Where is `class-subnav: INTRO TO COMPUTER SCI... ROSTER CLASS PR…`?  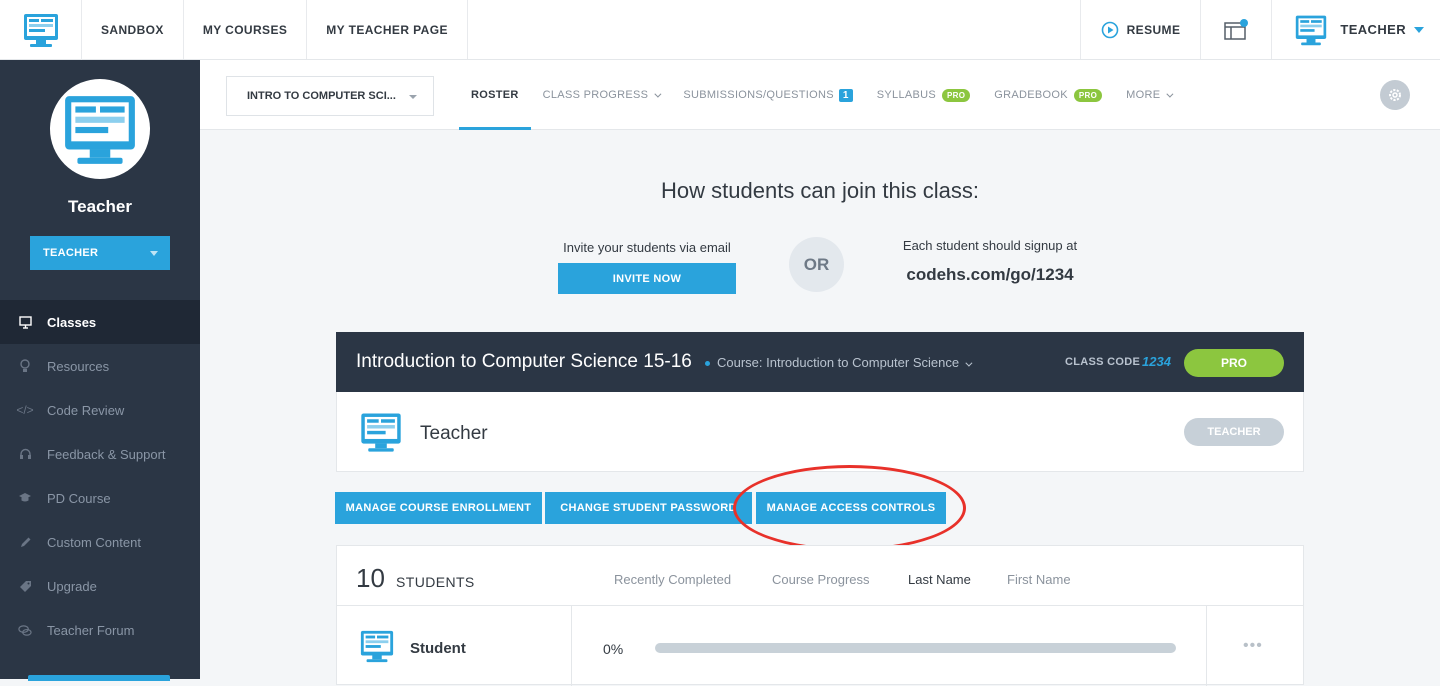
class-subnav: INTRO TO COMPUTER SCI... ROSTER CLASS PR… is located at coordinates (820, 95).